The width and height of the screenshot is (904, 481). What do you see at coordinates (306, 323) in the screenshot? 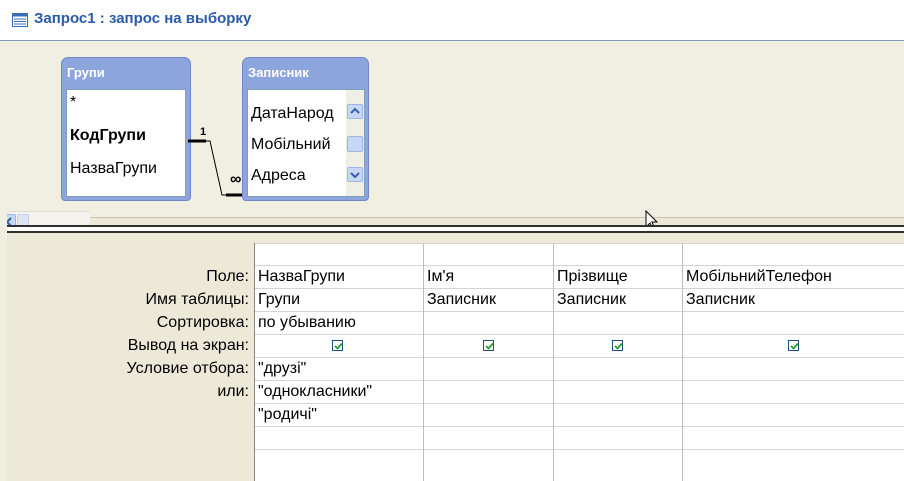
I see `grid-sort-cell: по убыванию` at bounding box center [306, 323].